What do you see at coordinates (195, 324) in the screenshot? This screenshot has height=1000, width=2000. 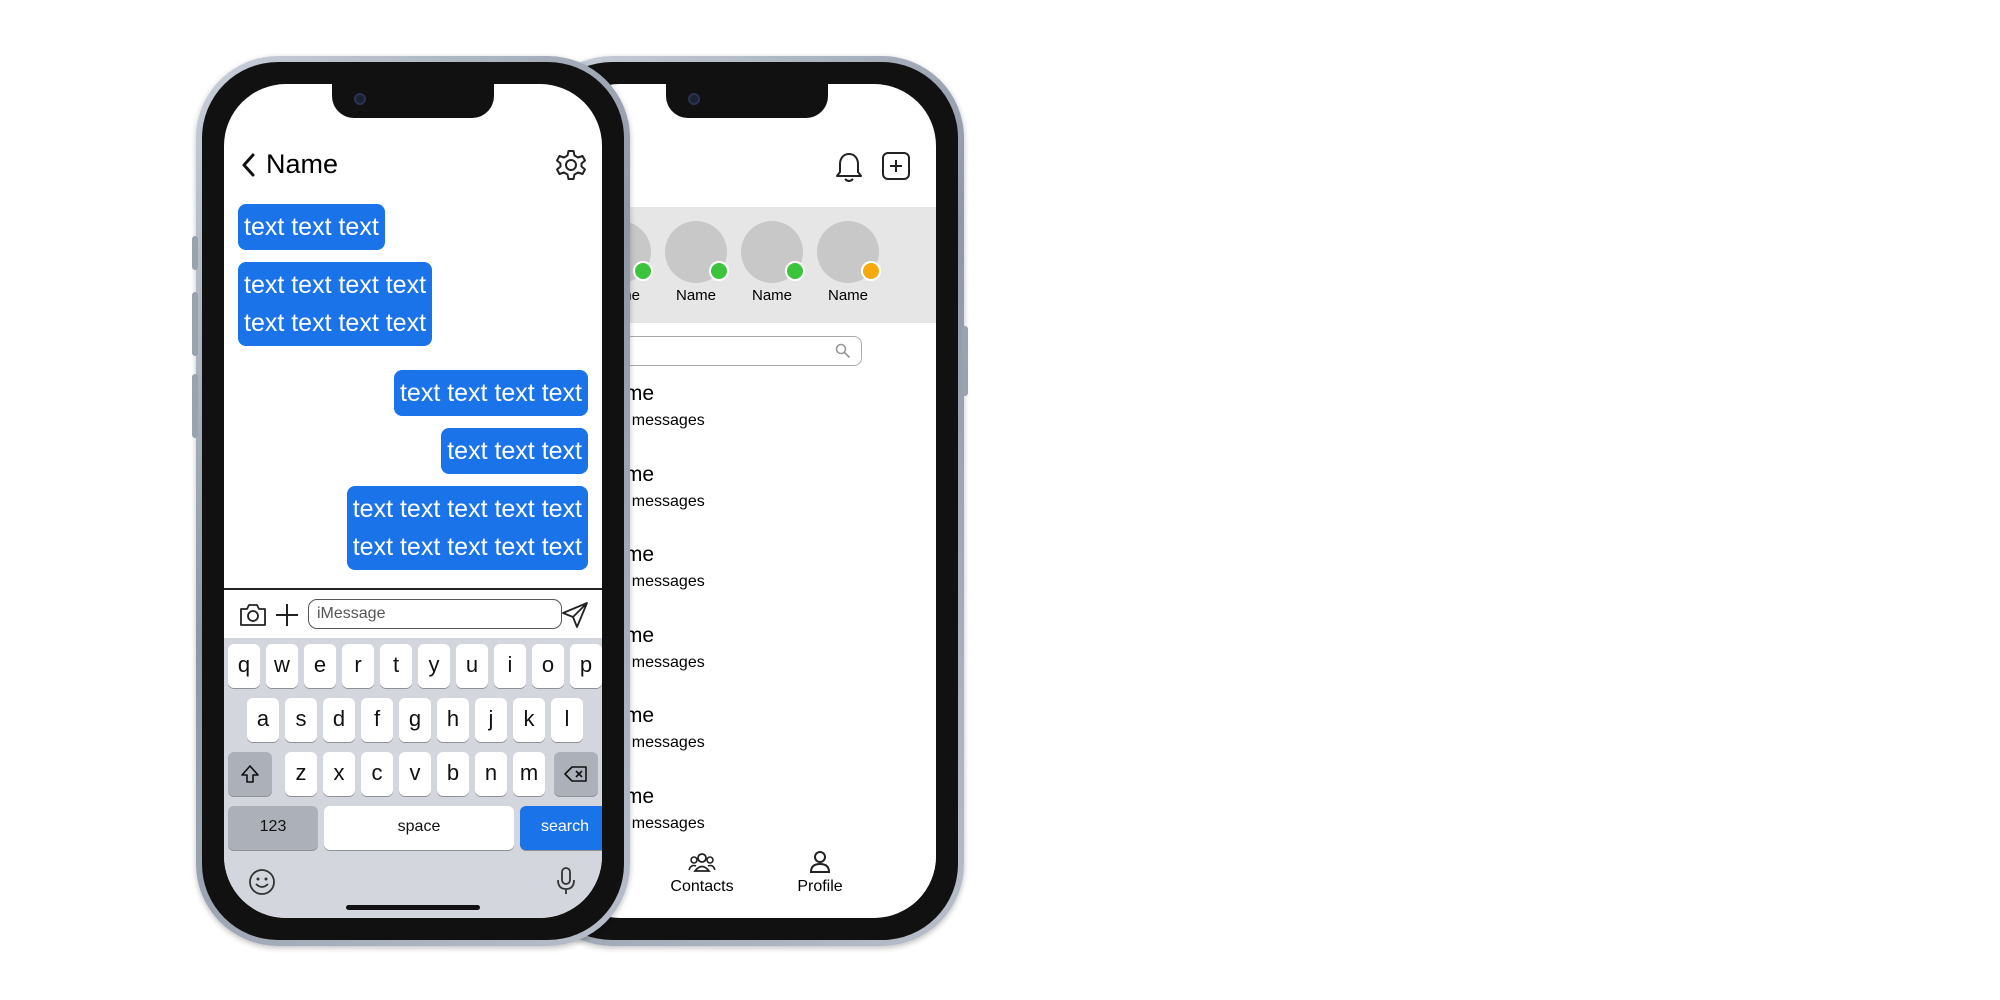 I see `volume-up-button` at bounding box center [195, 324].